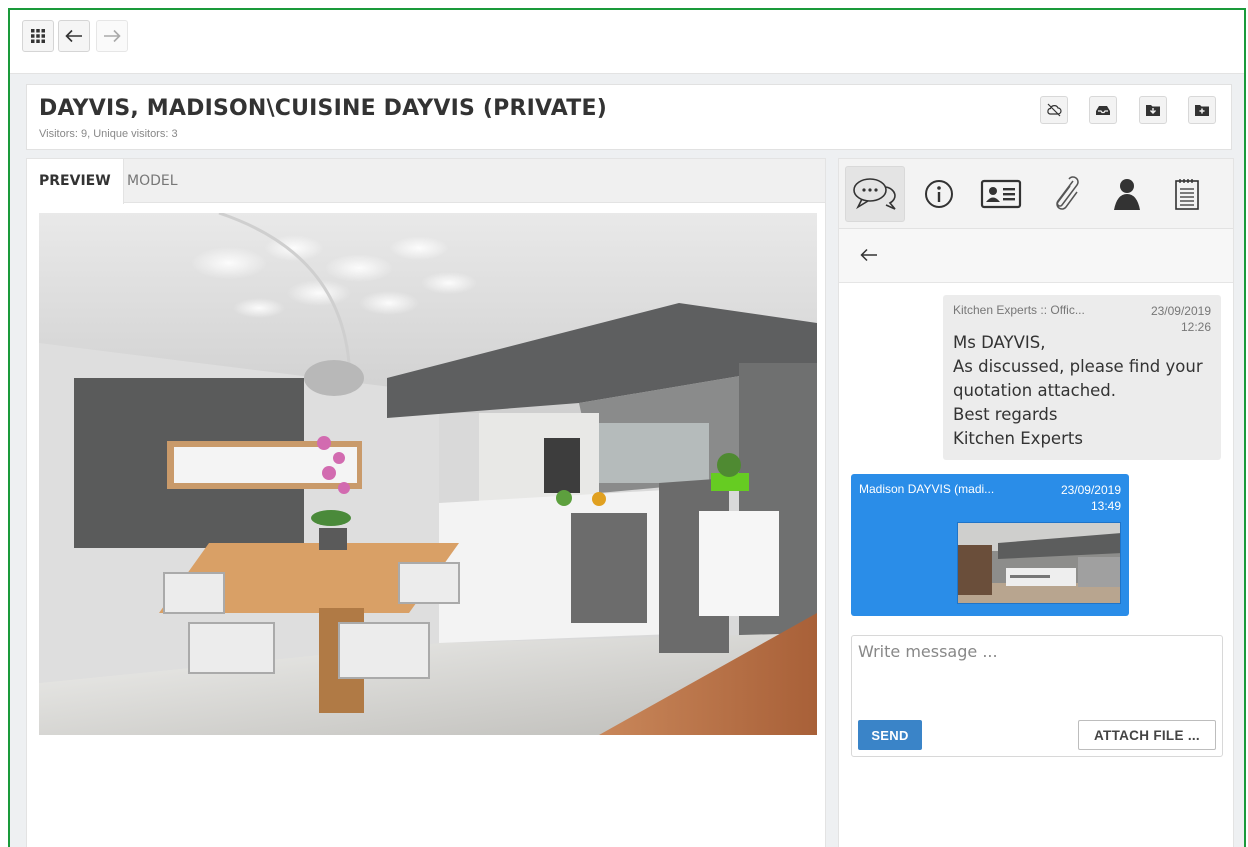 The width and height of the screenshot is (1248, 847). I want to click on tab-model: MODEL, so click(152, 181).